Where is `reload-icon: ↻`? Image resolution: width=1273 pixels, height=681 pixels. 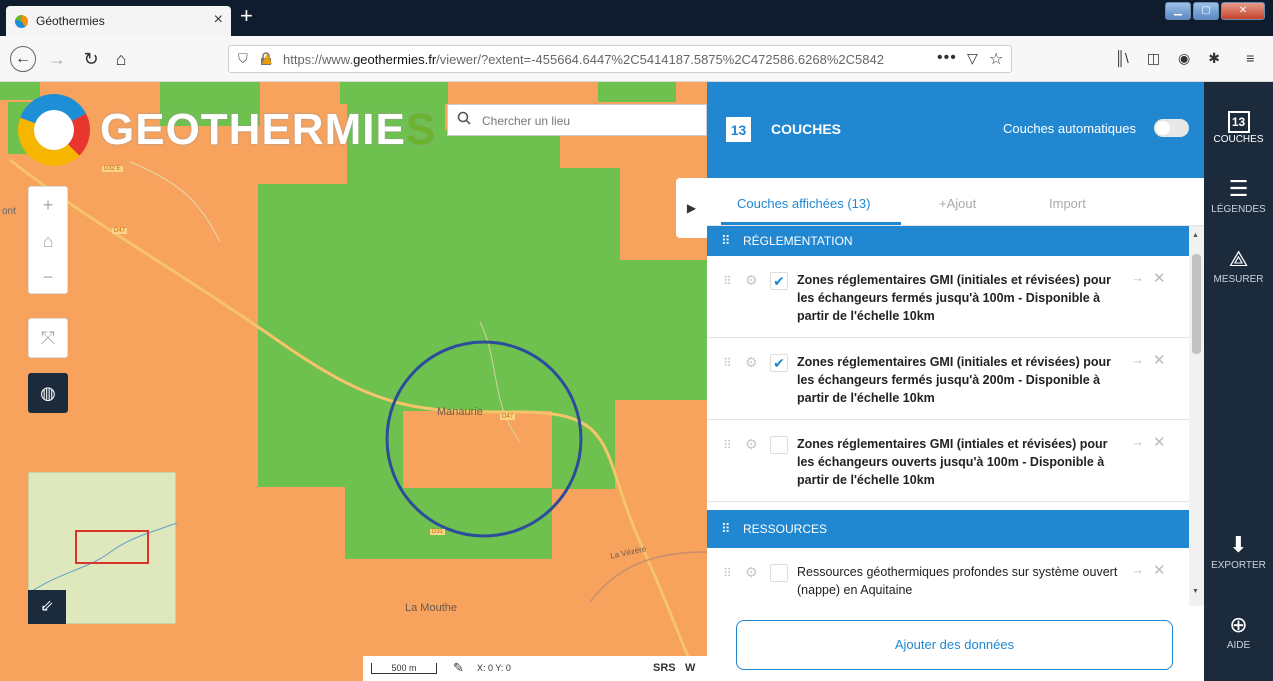
reload-icon: ↻ is located at coordinates (91, 59).